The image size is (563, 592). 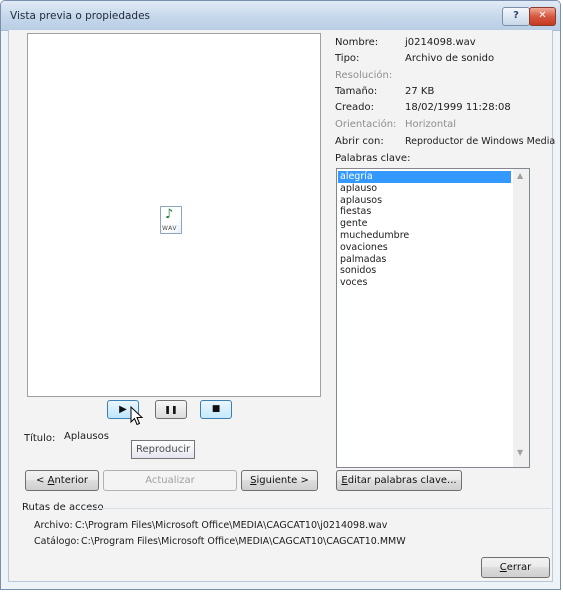 What do you see at coordinates (357, 42) in the screenshot?
I see `name-label: Nombre:` at bounding box center [357, 42].